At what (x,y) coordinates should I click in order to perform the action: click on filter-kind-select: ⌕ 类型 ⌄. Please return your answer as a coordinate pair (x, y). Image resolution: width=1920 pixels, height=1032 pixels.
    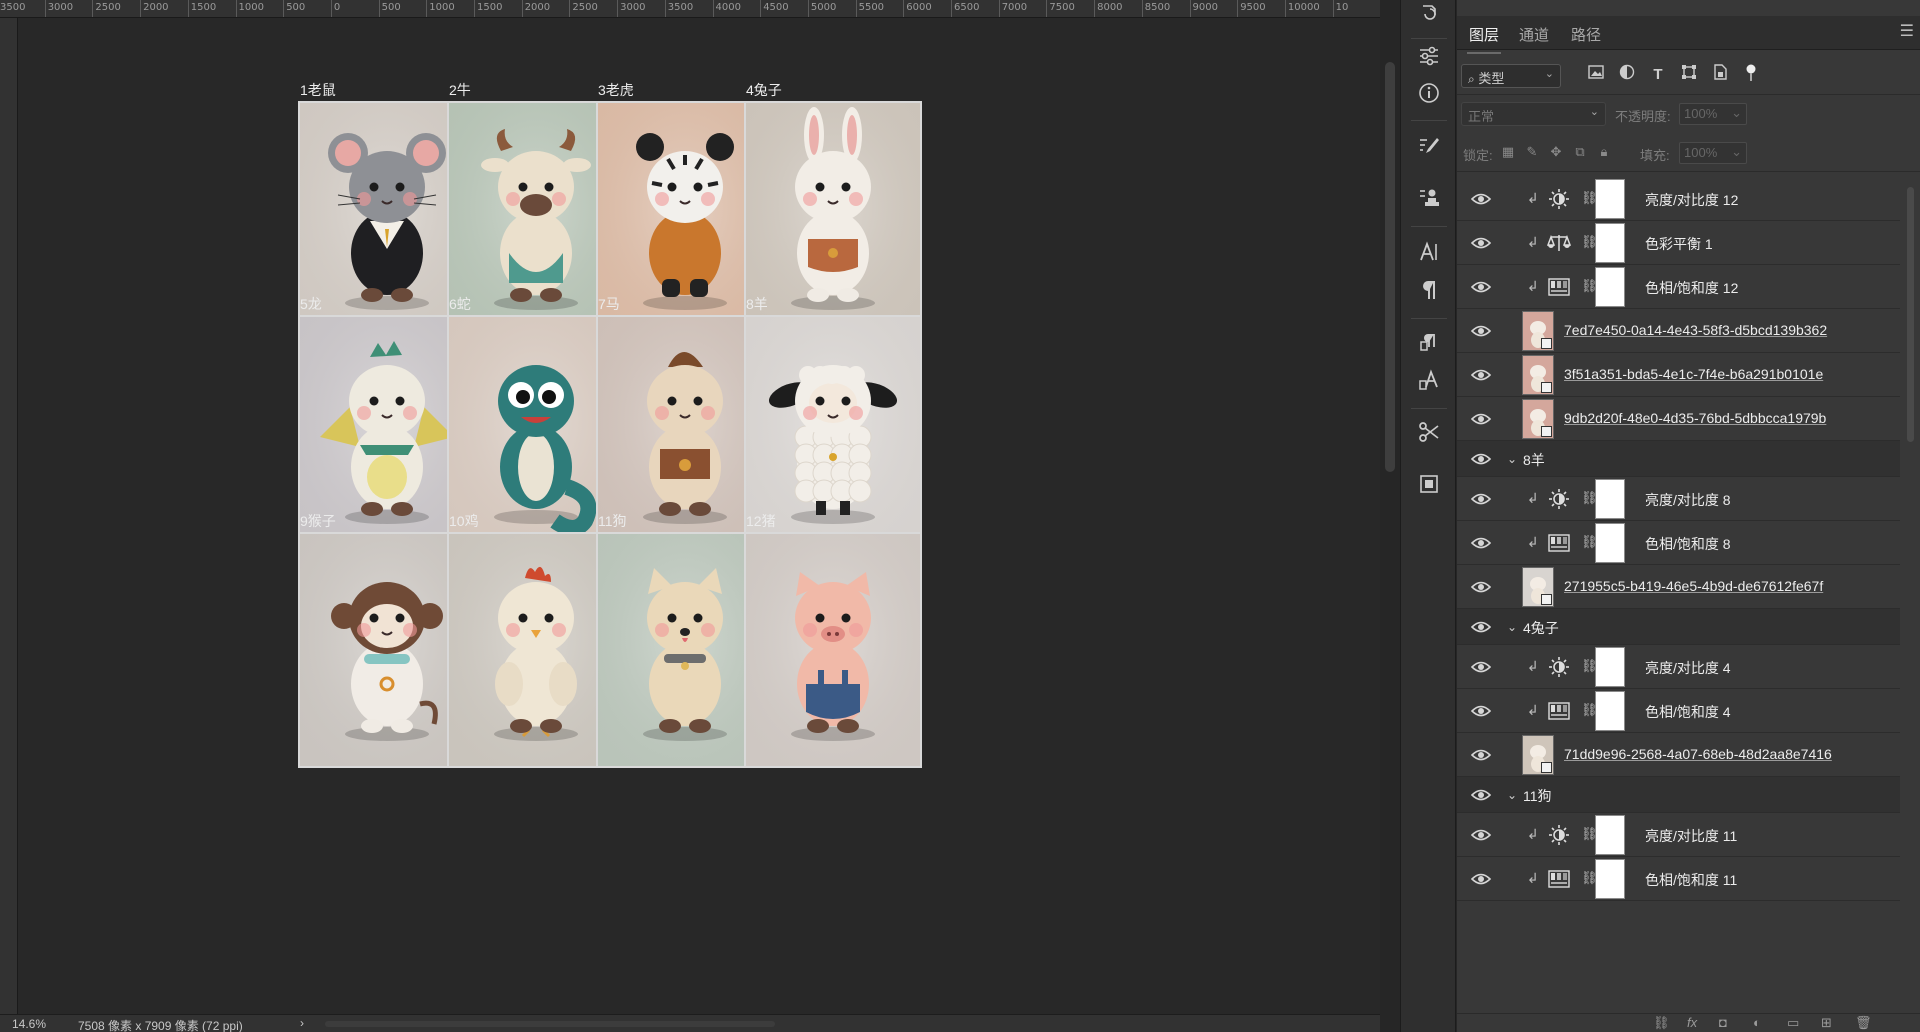
    Looking at the image, I should click on (1511, 76).